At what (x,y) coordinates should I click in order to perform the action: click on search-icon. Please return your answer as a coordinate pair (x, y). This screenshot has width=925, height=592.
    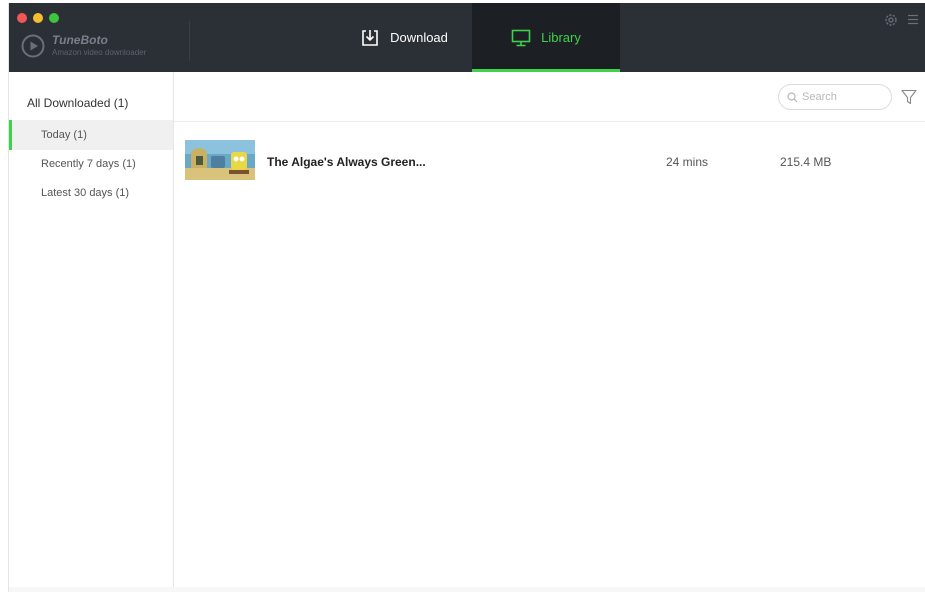
    Looking at the image, I should click on (792, 96).